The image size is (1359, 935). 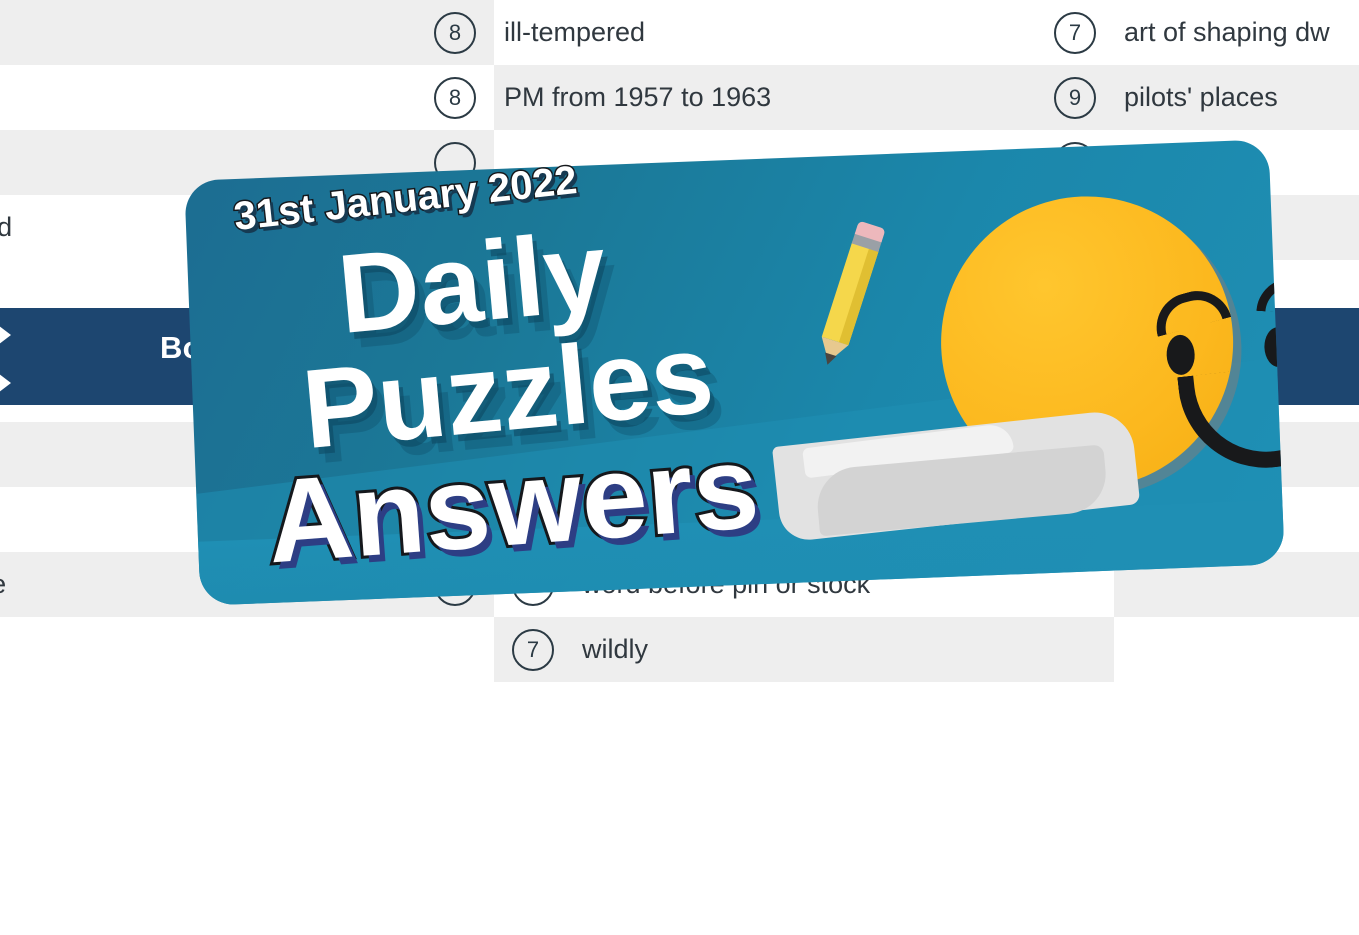 I want to click on clue-row: r's "suitcase" 8, so click(x=247, y=97).